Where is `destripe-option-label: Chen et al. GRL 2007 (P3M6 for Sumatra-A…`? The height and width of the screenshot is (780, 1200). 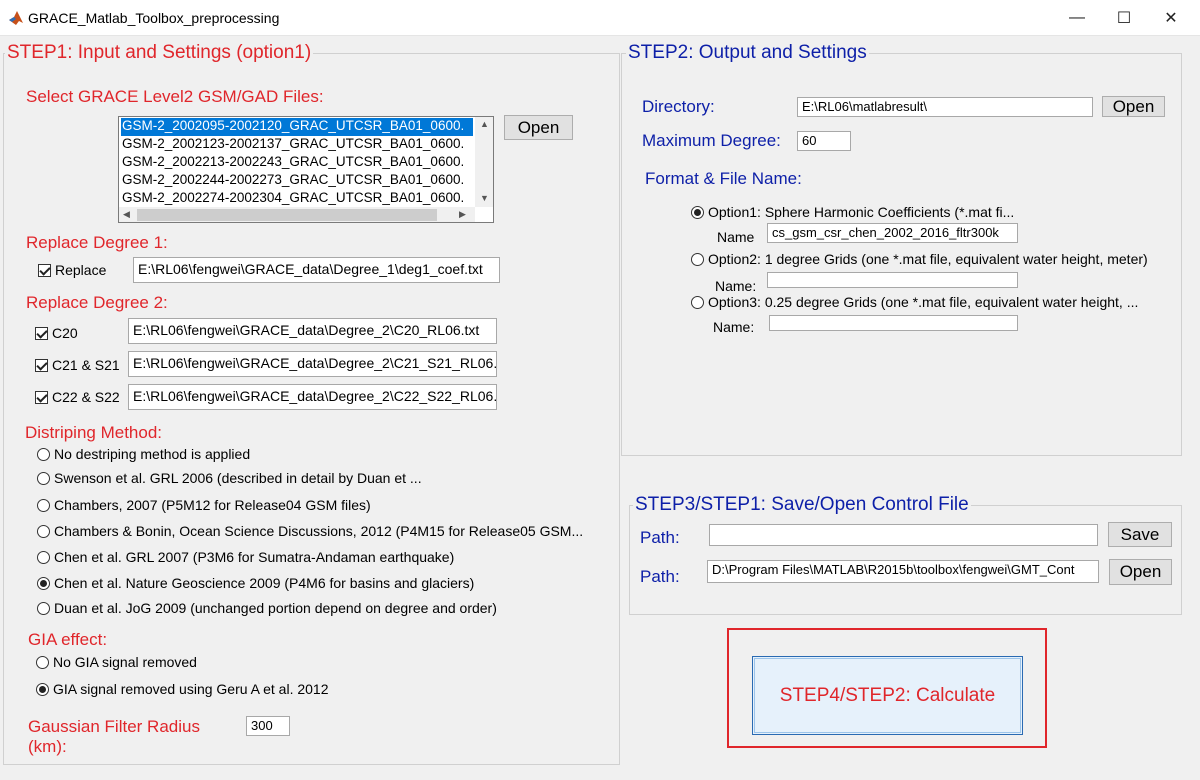 destripe-option-label: Chen et al. GRL 2007 (P3M6 for Sumatra-A… is located at coordinates (254, 557).